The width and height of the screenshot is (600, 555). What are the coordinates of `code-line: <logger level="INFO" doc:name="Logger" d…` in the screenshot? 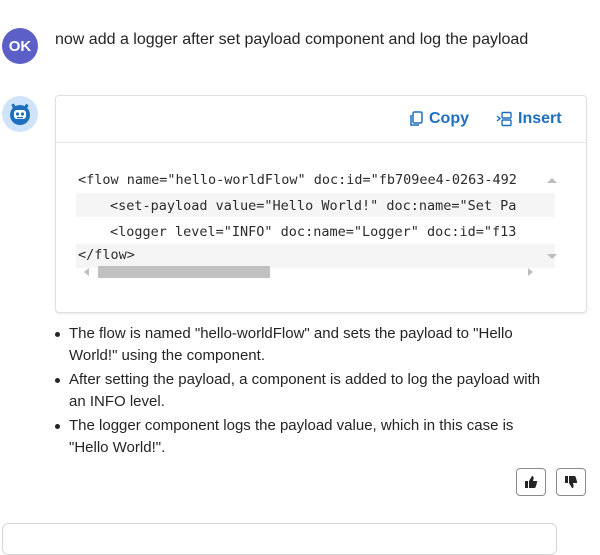 It's located at (313, 232).